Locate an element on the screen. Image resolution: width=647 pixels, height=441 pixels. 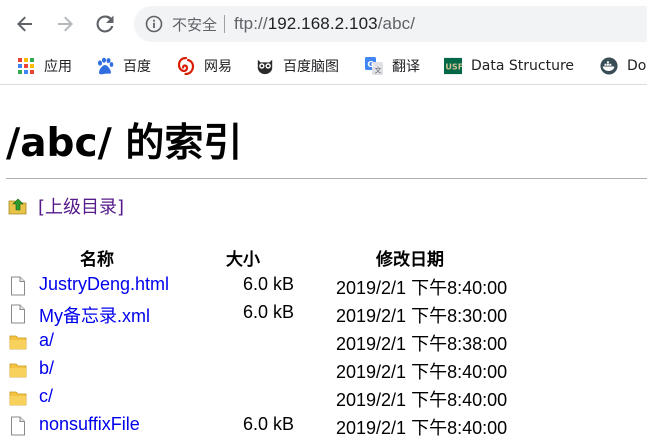
bookmark-label: 网易 is located at coordinates (218, 67).